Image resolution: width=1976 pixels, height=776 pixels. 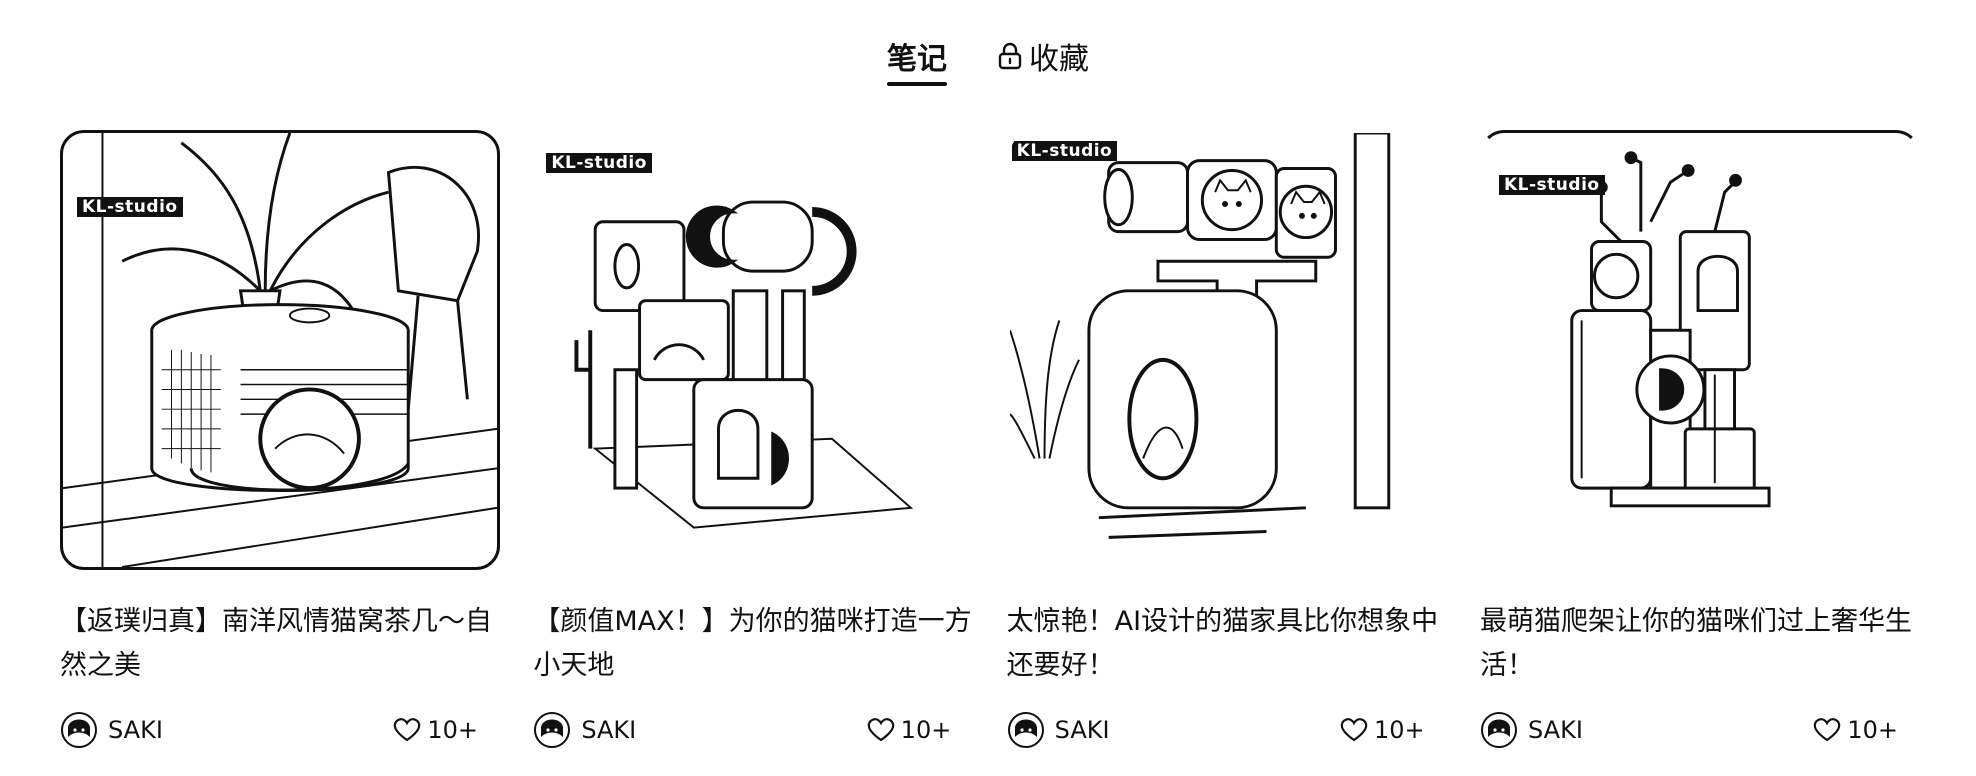 I want to click on tab-notes-label: 笔记, so click(x=917, y=59).